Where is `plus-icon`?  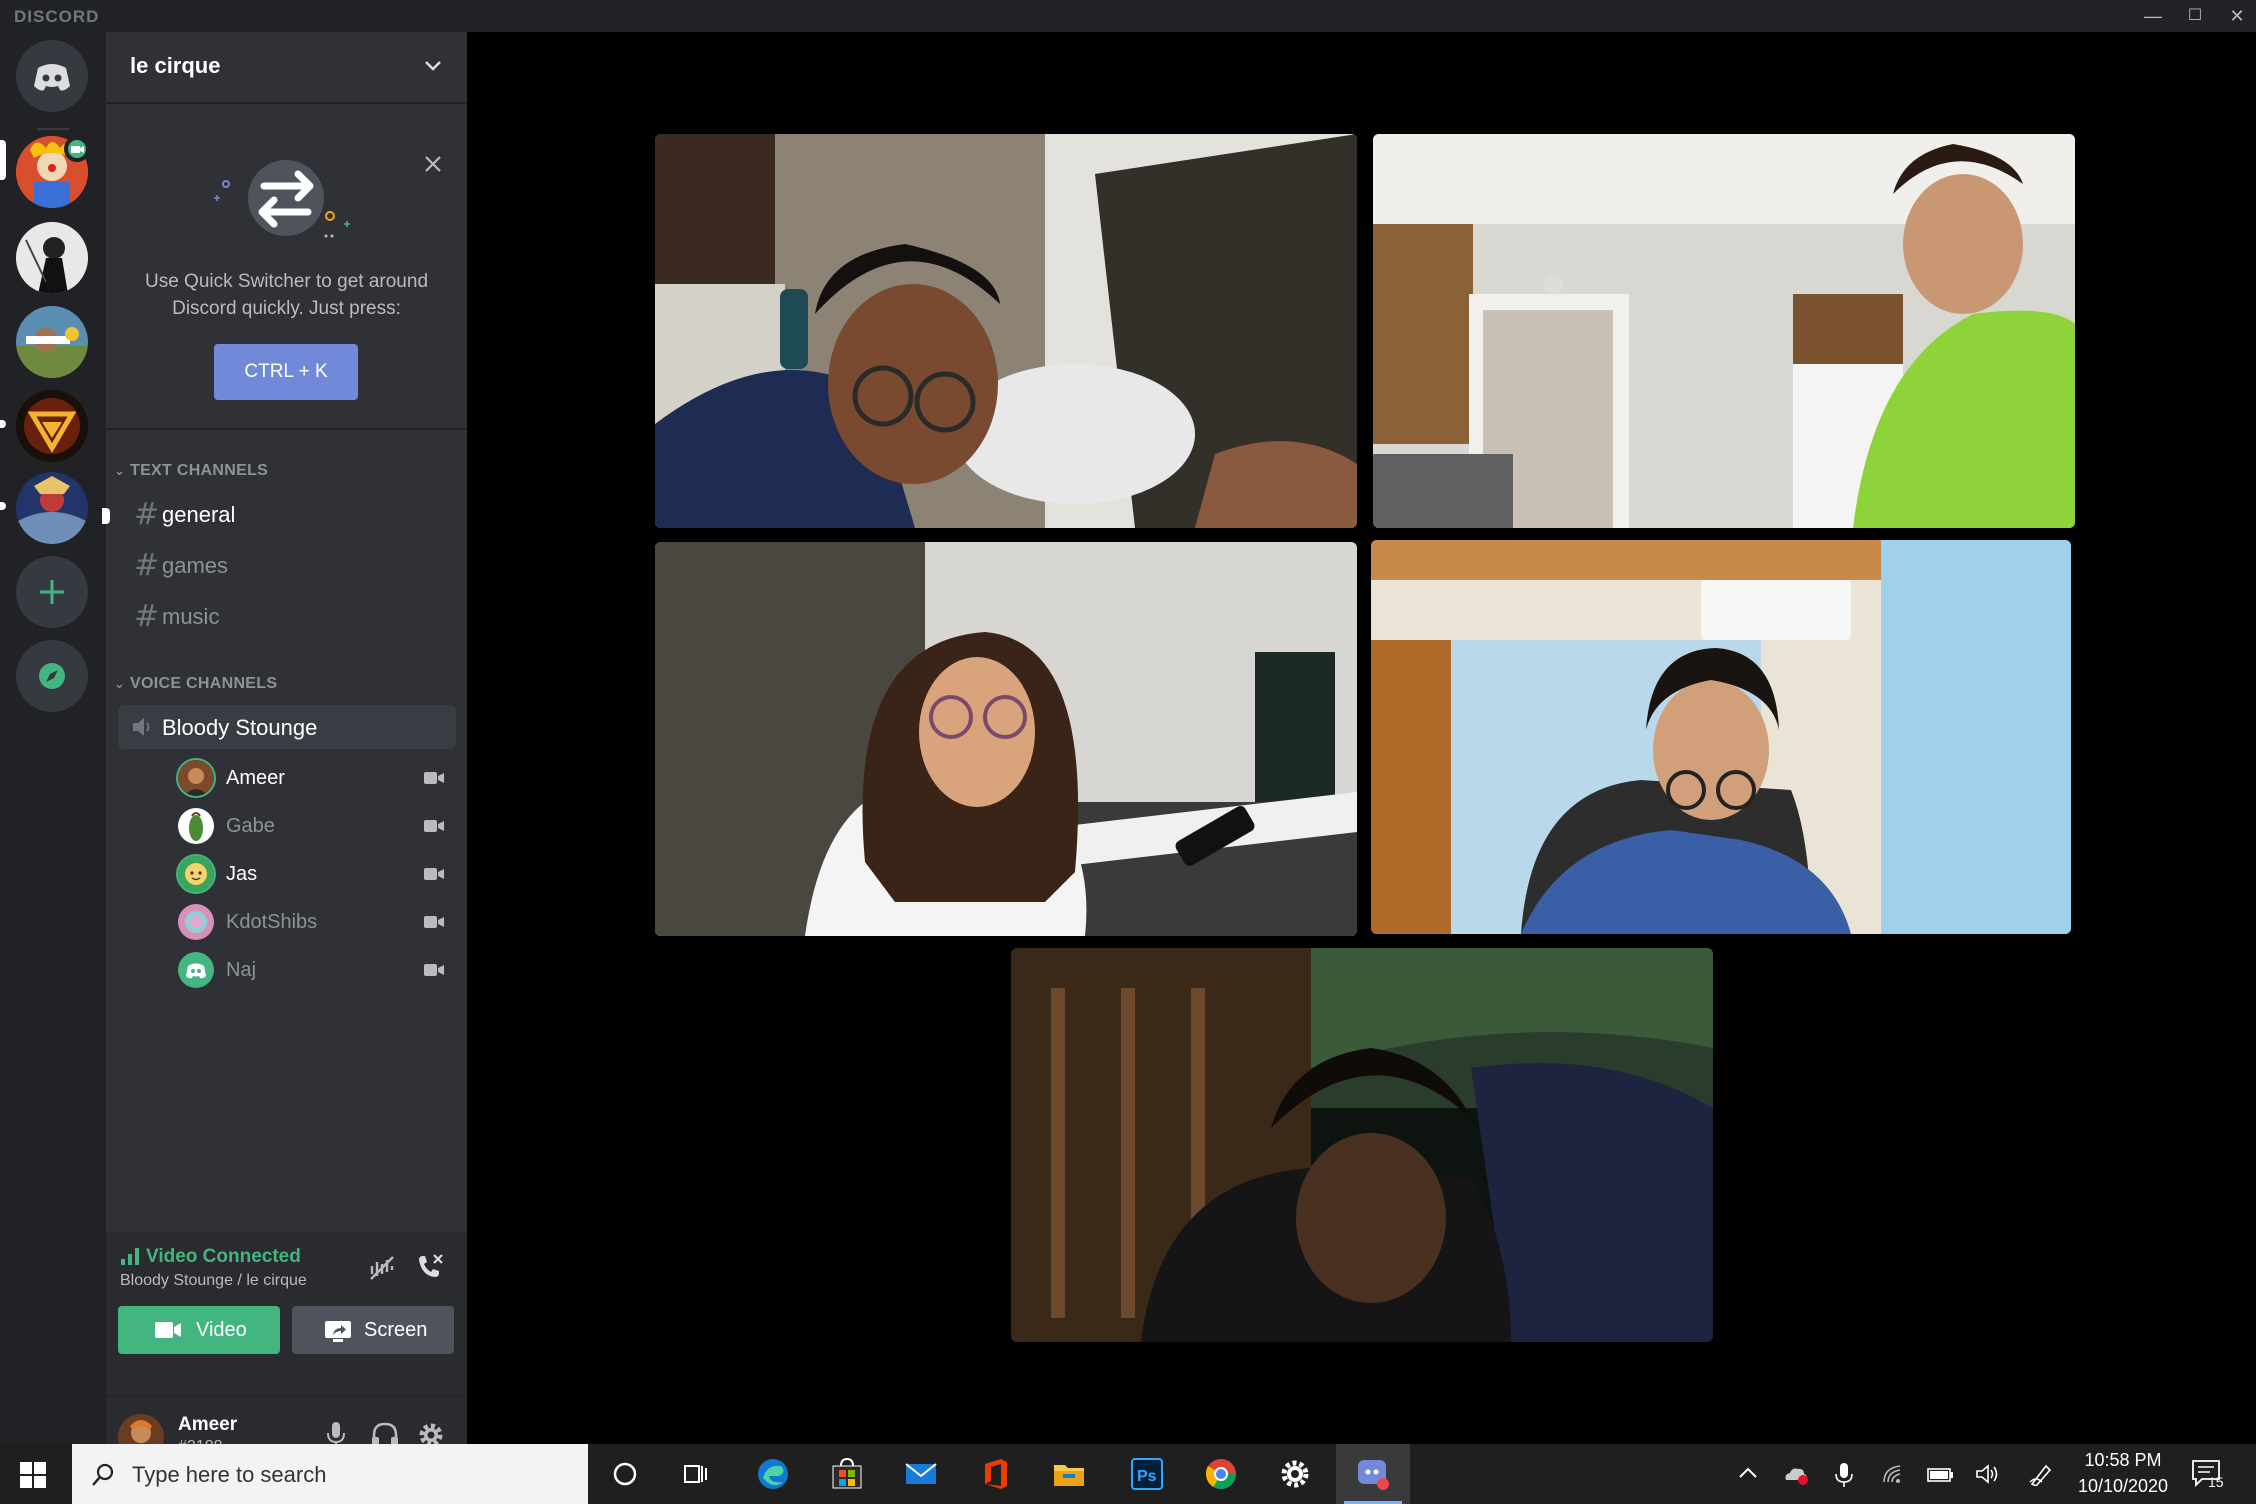 plus-icon is located at coordinates (52, 592).